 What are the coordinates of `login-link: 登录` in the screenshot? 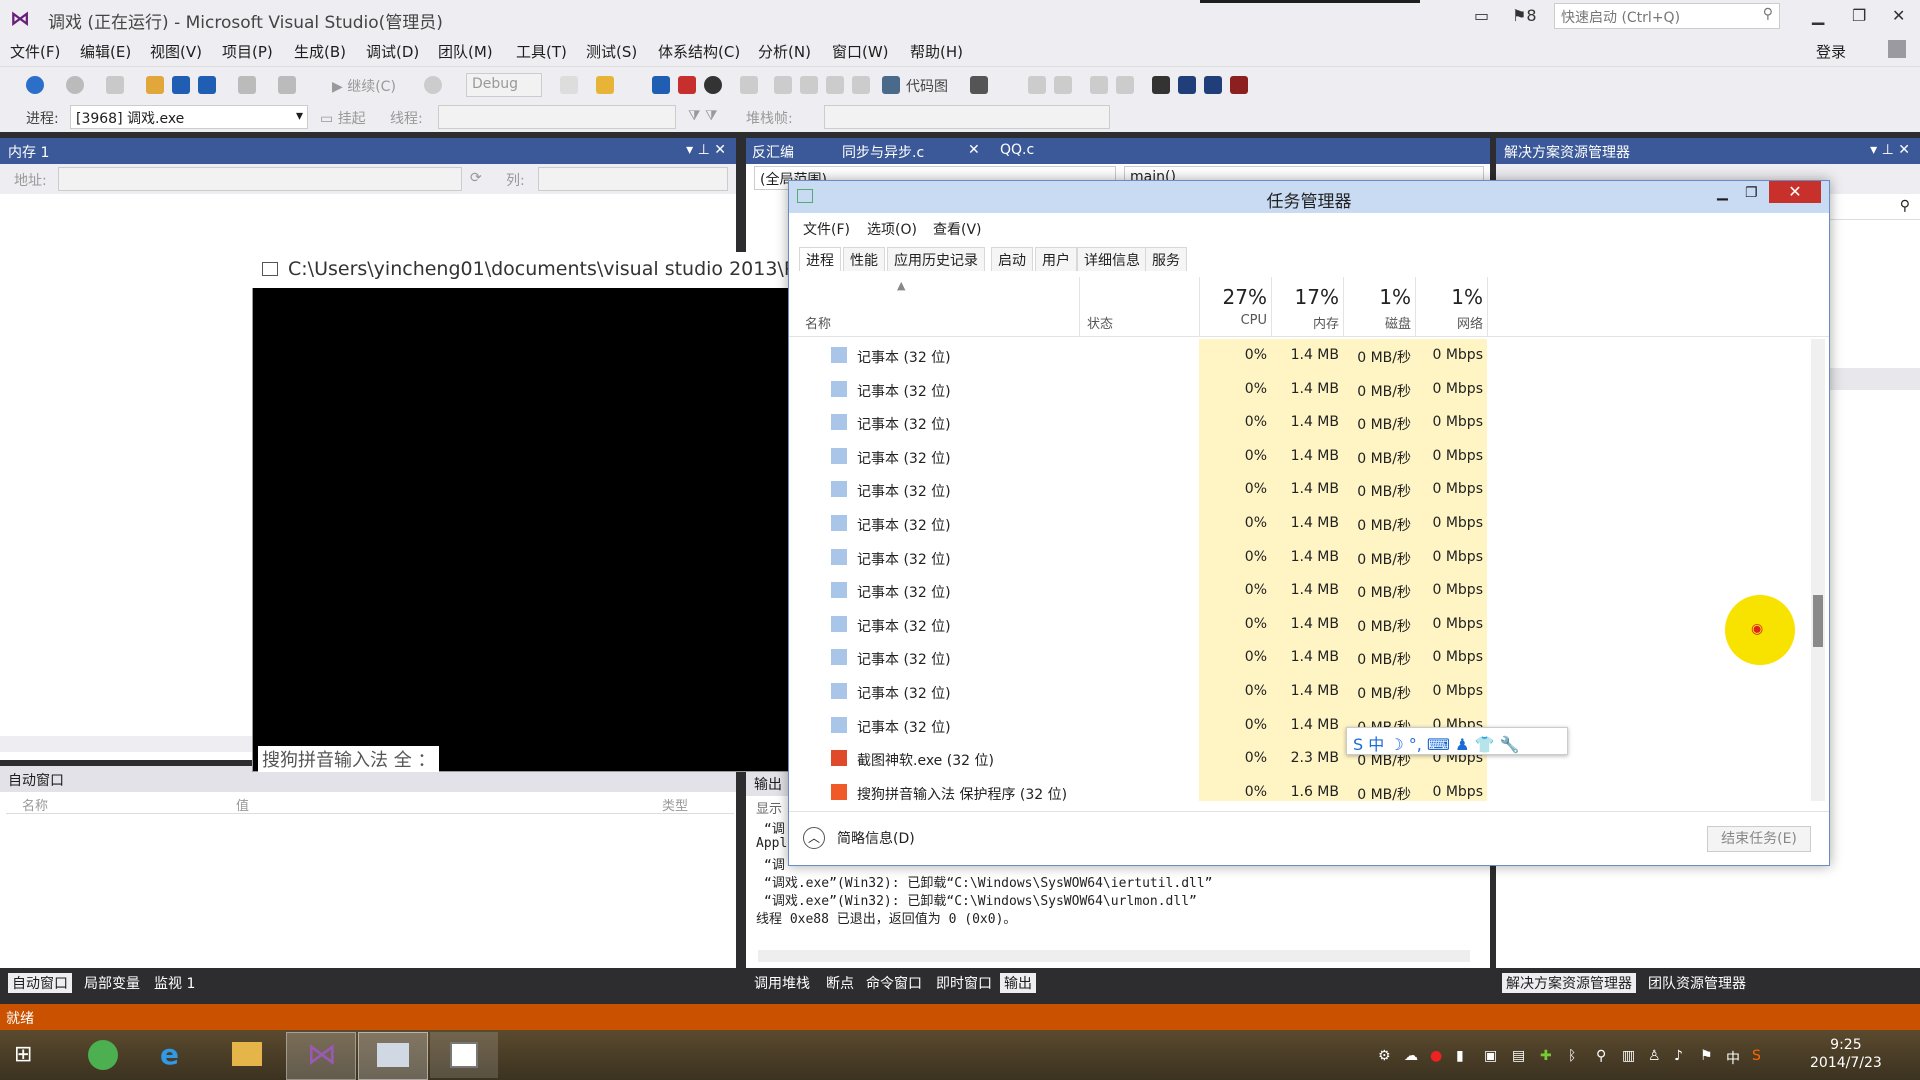 It's located at (1831, 51).